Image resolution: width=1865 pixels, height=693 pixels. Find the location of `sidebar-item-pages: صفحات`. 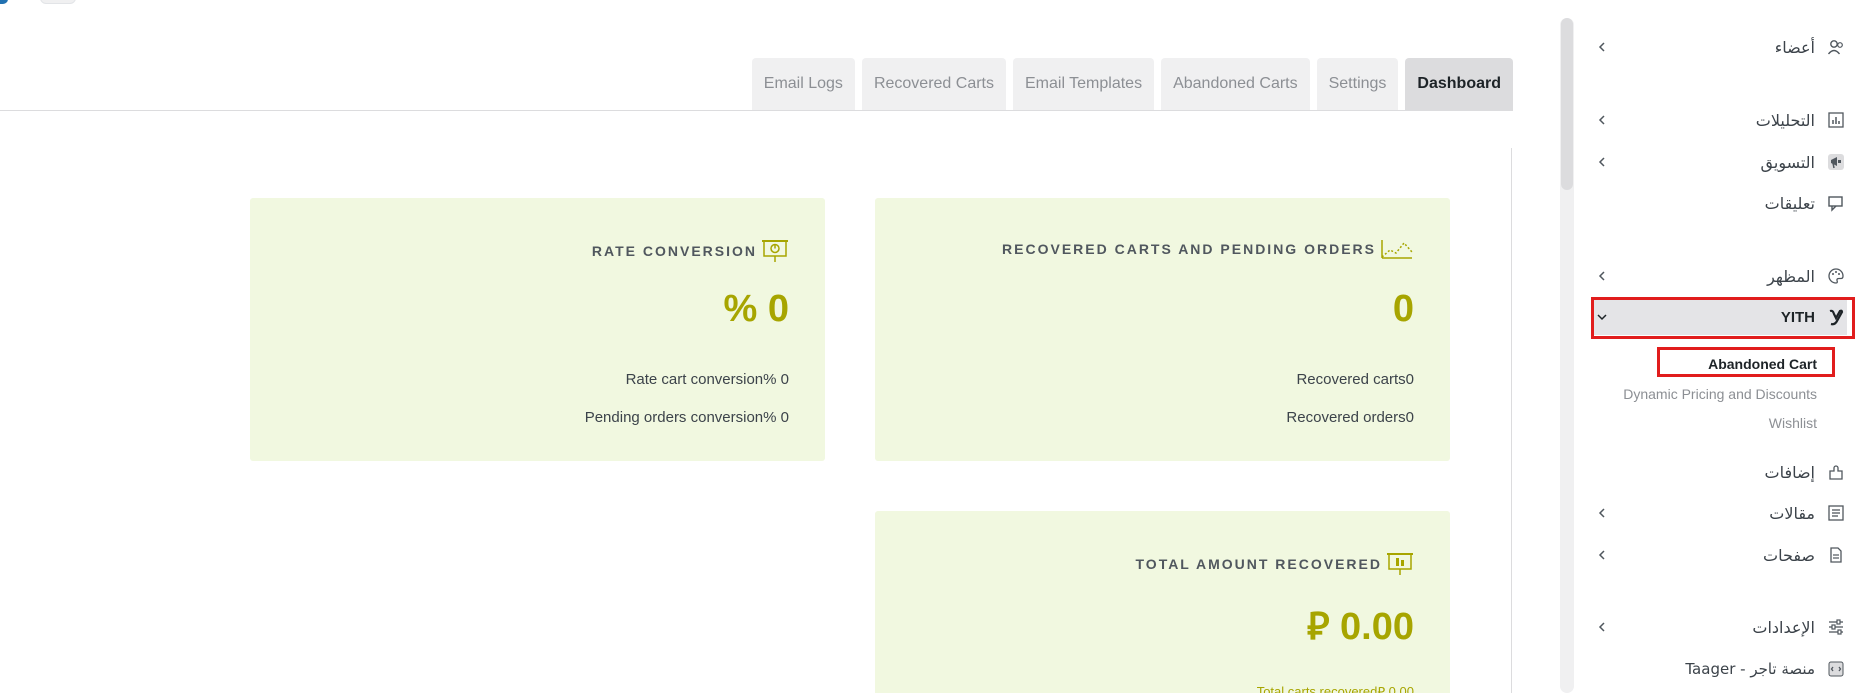

sidebar-item-pages: صفحات is located at coordinates (1719, 555).